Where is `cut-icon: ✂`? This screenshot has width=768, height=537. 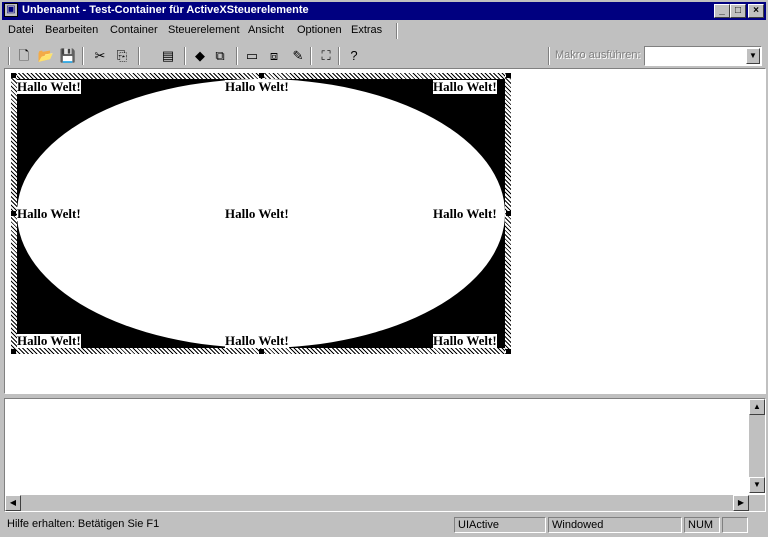
cut-icon: ✂ is located at coordinates (100, 56).